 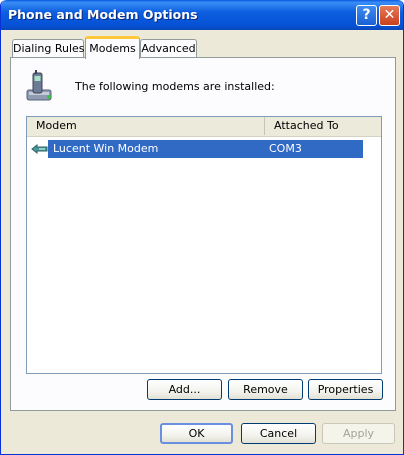 I want to click on help-button: ?, so click(x=366, y=15).